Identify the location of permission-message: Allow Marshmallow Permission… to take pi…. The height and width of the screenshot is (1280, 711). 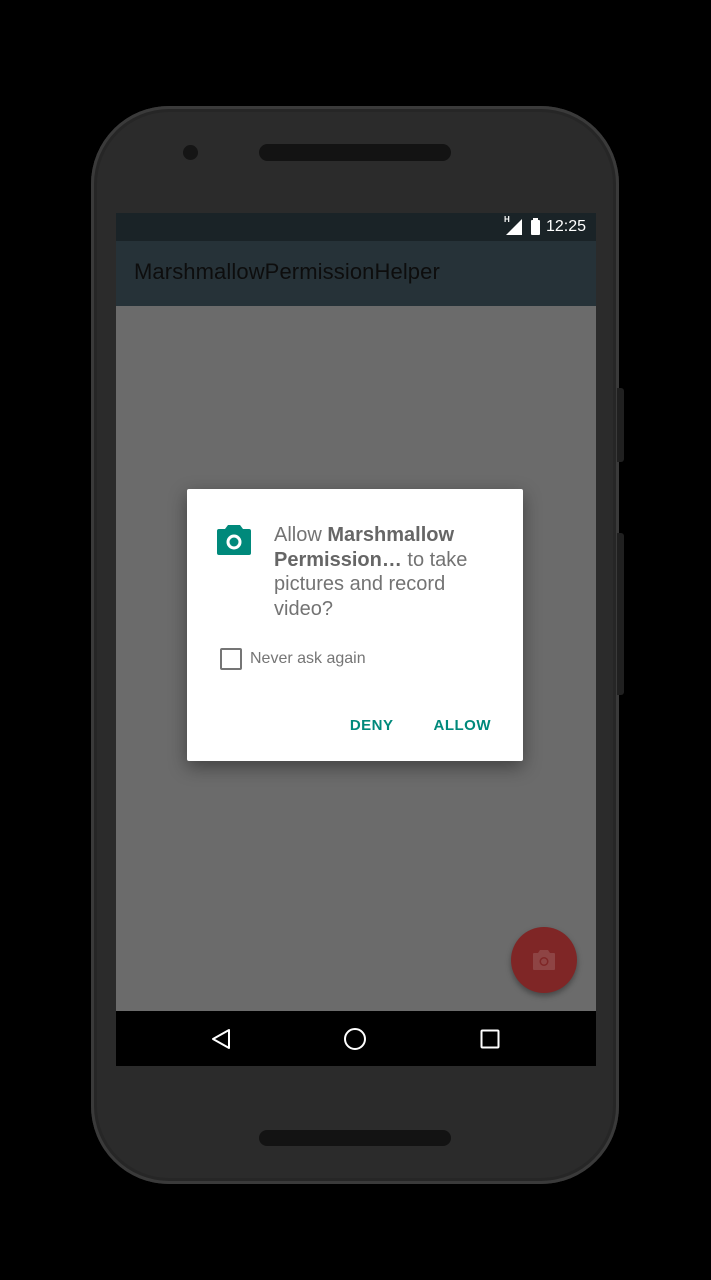
(384, 572).